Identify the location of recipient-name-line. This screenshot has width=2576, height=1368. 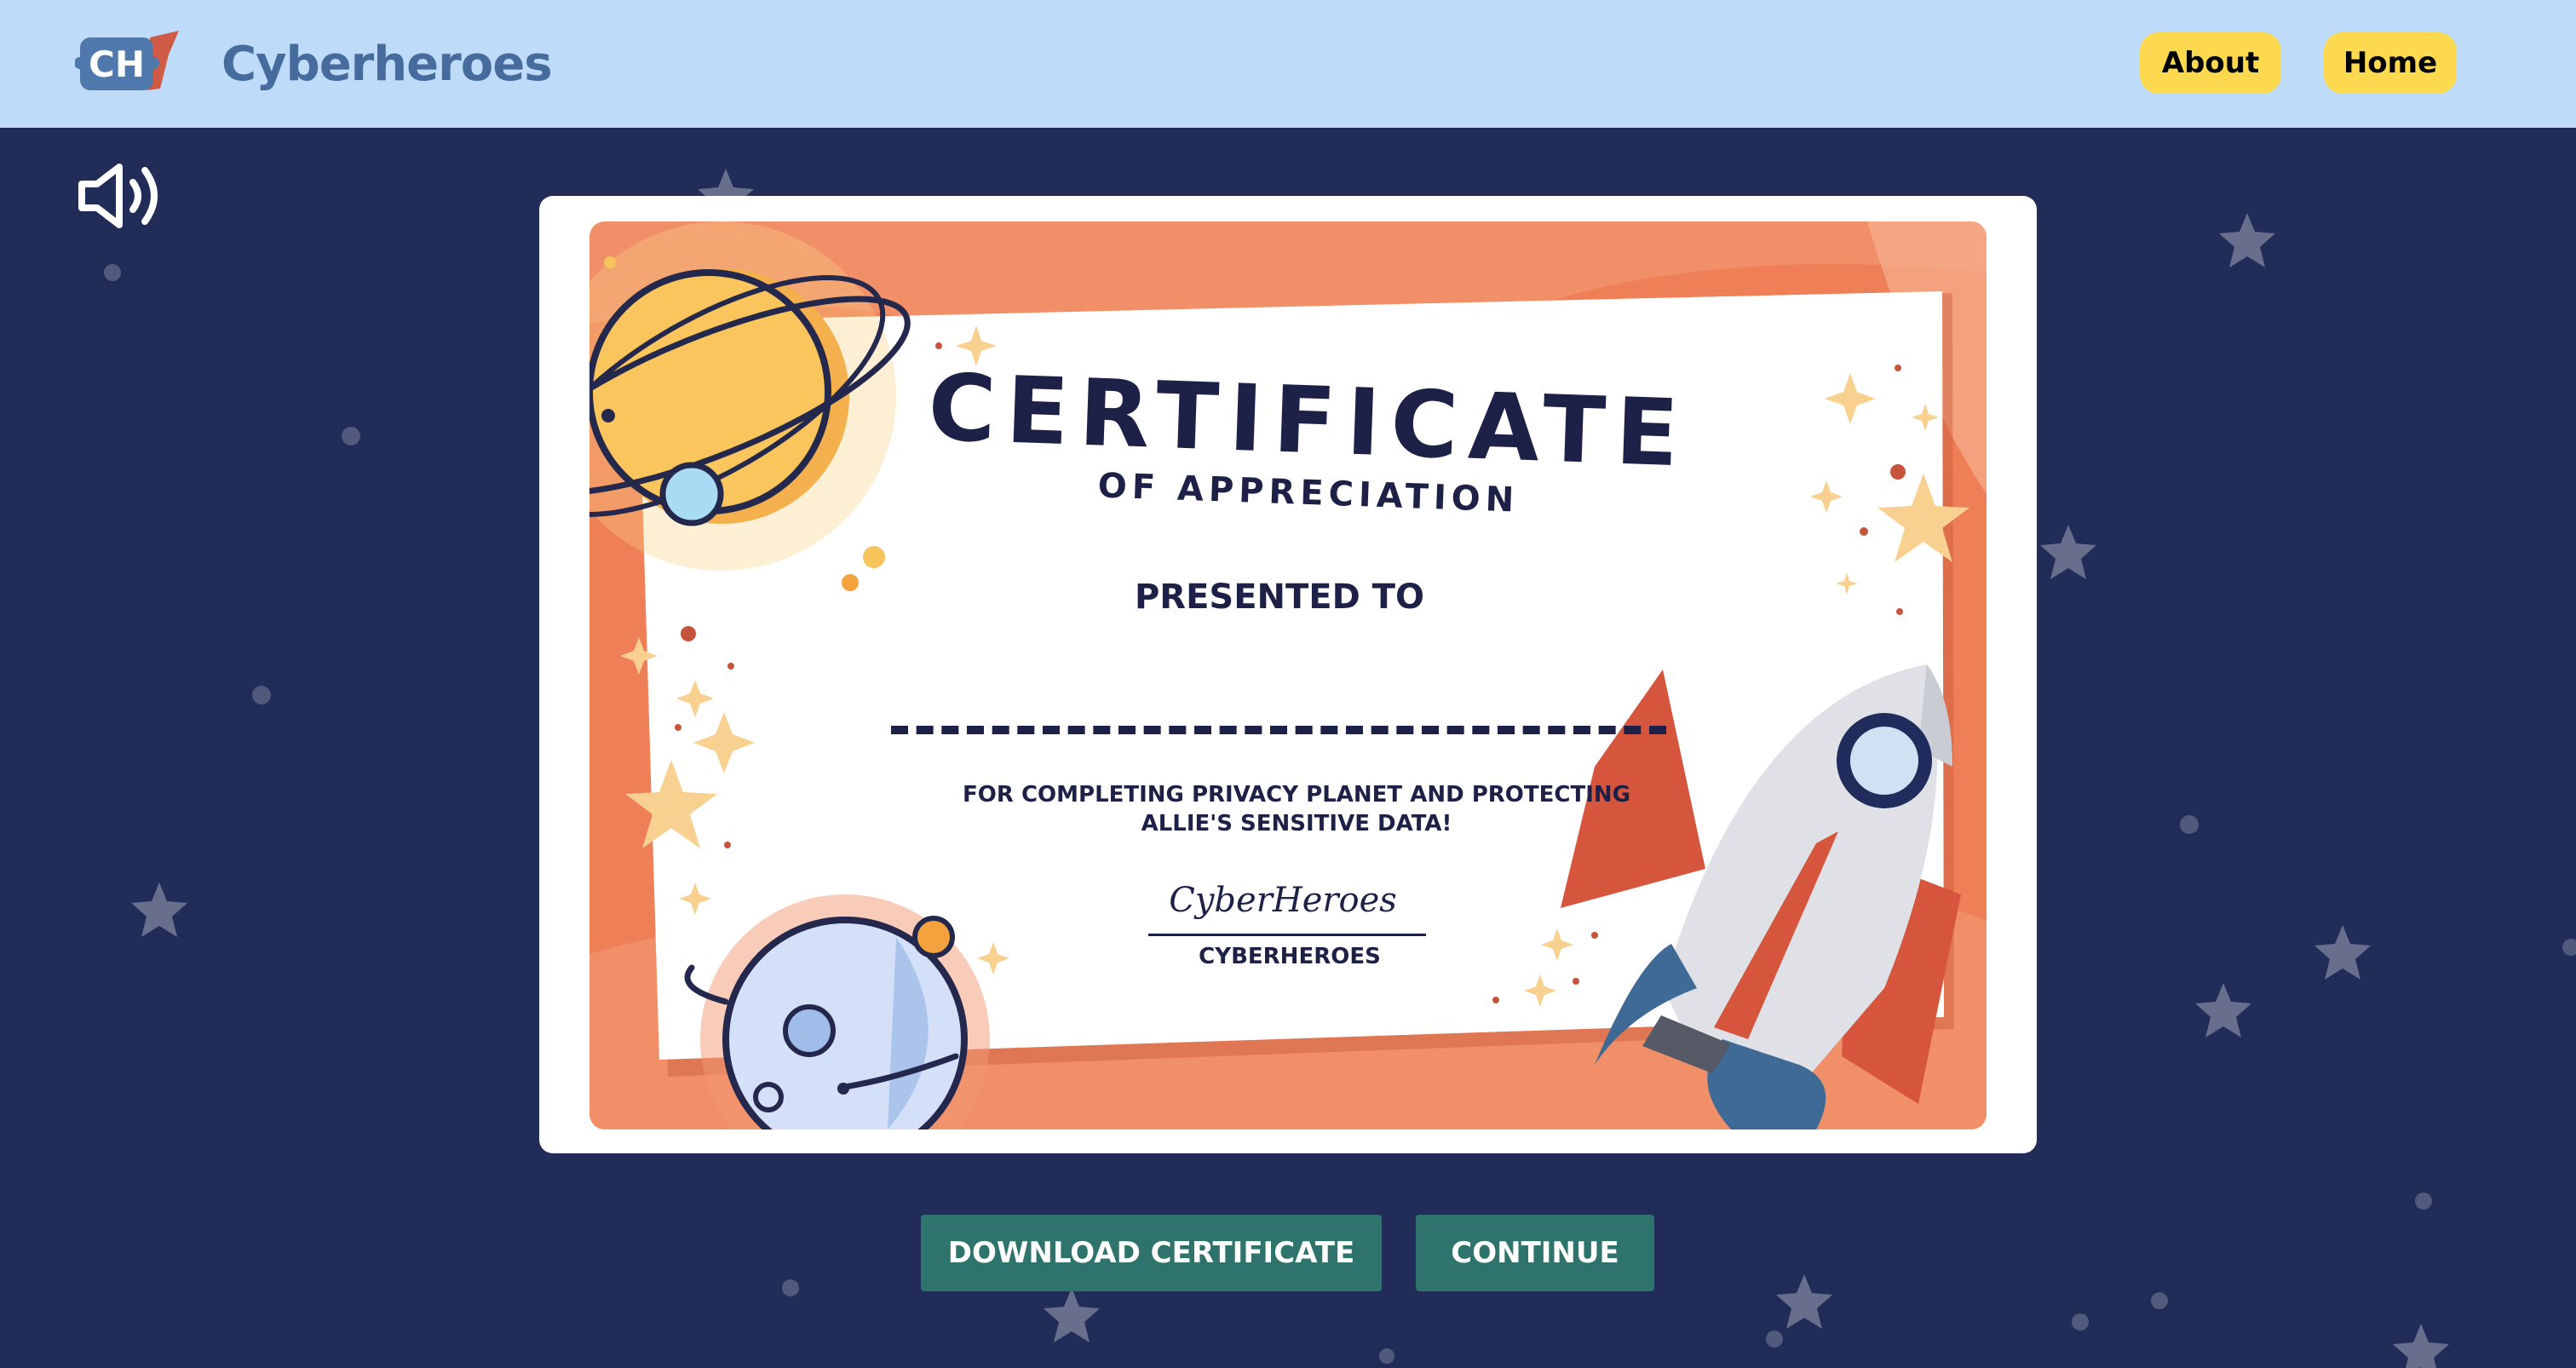
(1279, 730).